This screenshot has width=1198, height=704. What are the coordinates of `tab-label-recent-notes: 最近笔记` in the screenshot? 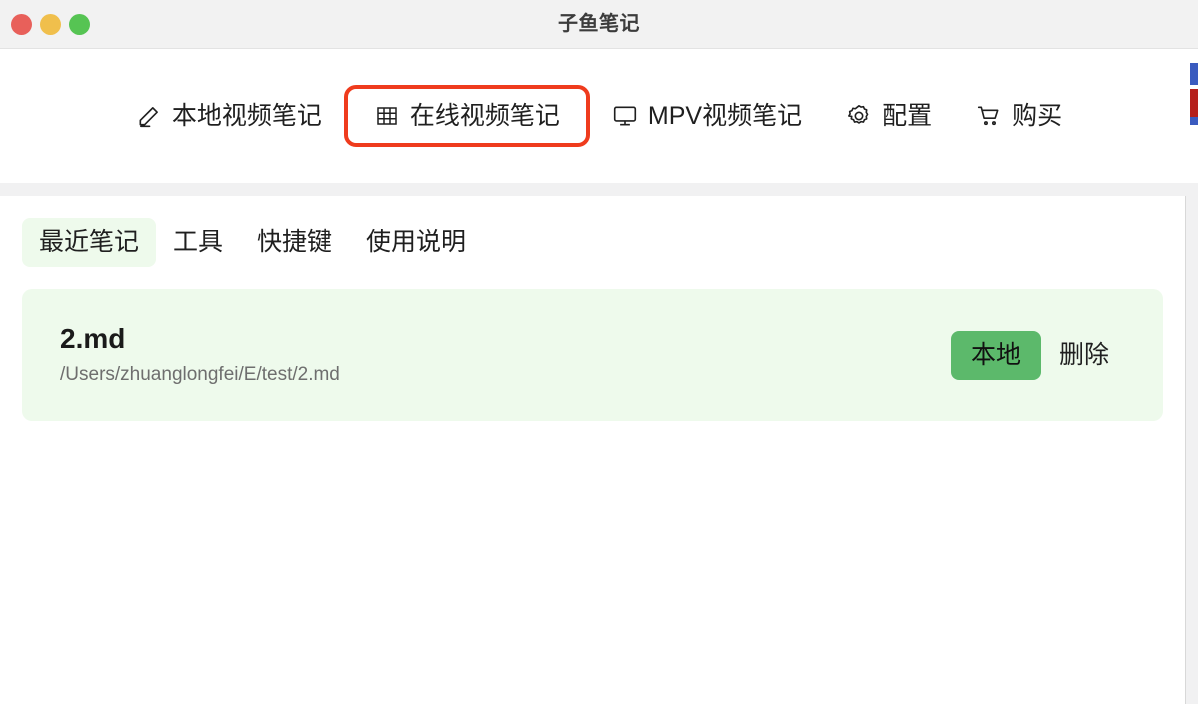 It's located at (89, 242).